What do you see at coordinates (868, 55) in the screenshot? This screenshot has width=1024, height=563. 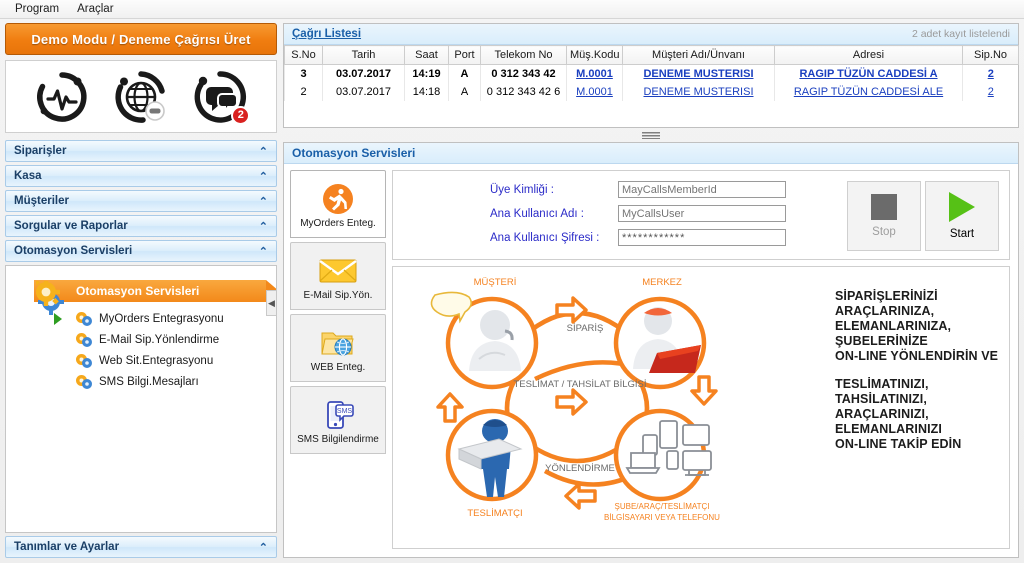 I see `column-header-adresi: Adresi` at bounding box center [868, 55].